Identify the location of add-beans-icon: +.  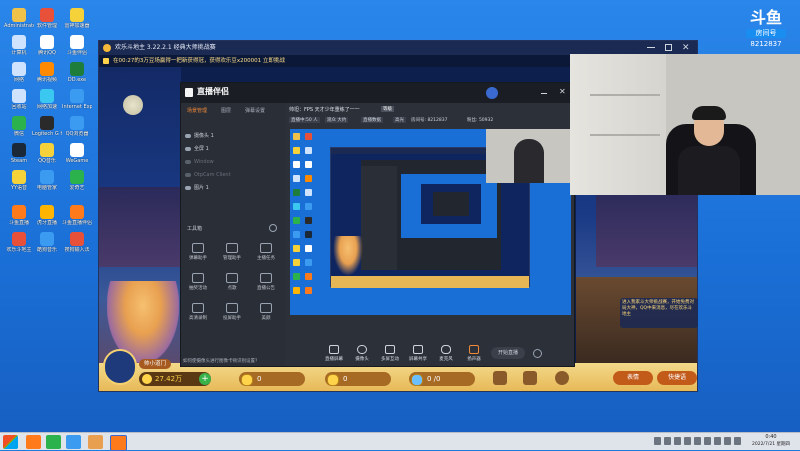
(205, 379).